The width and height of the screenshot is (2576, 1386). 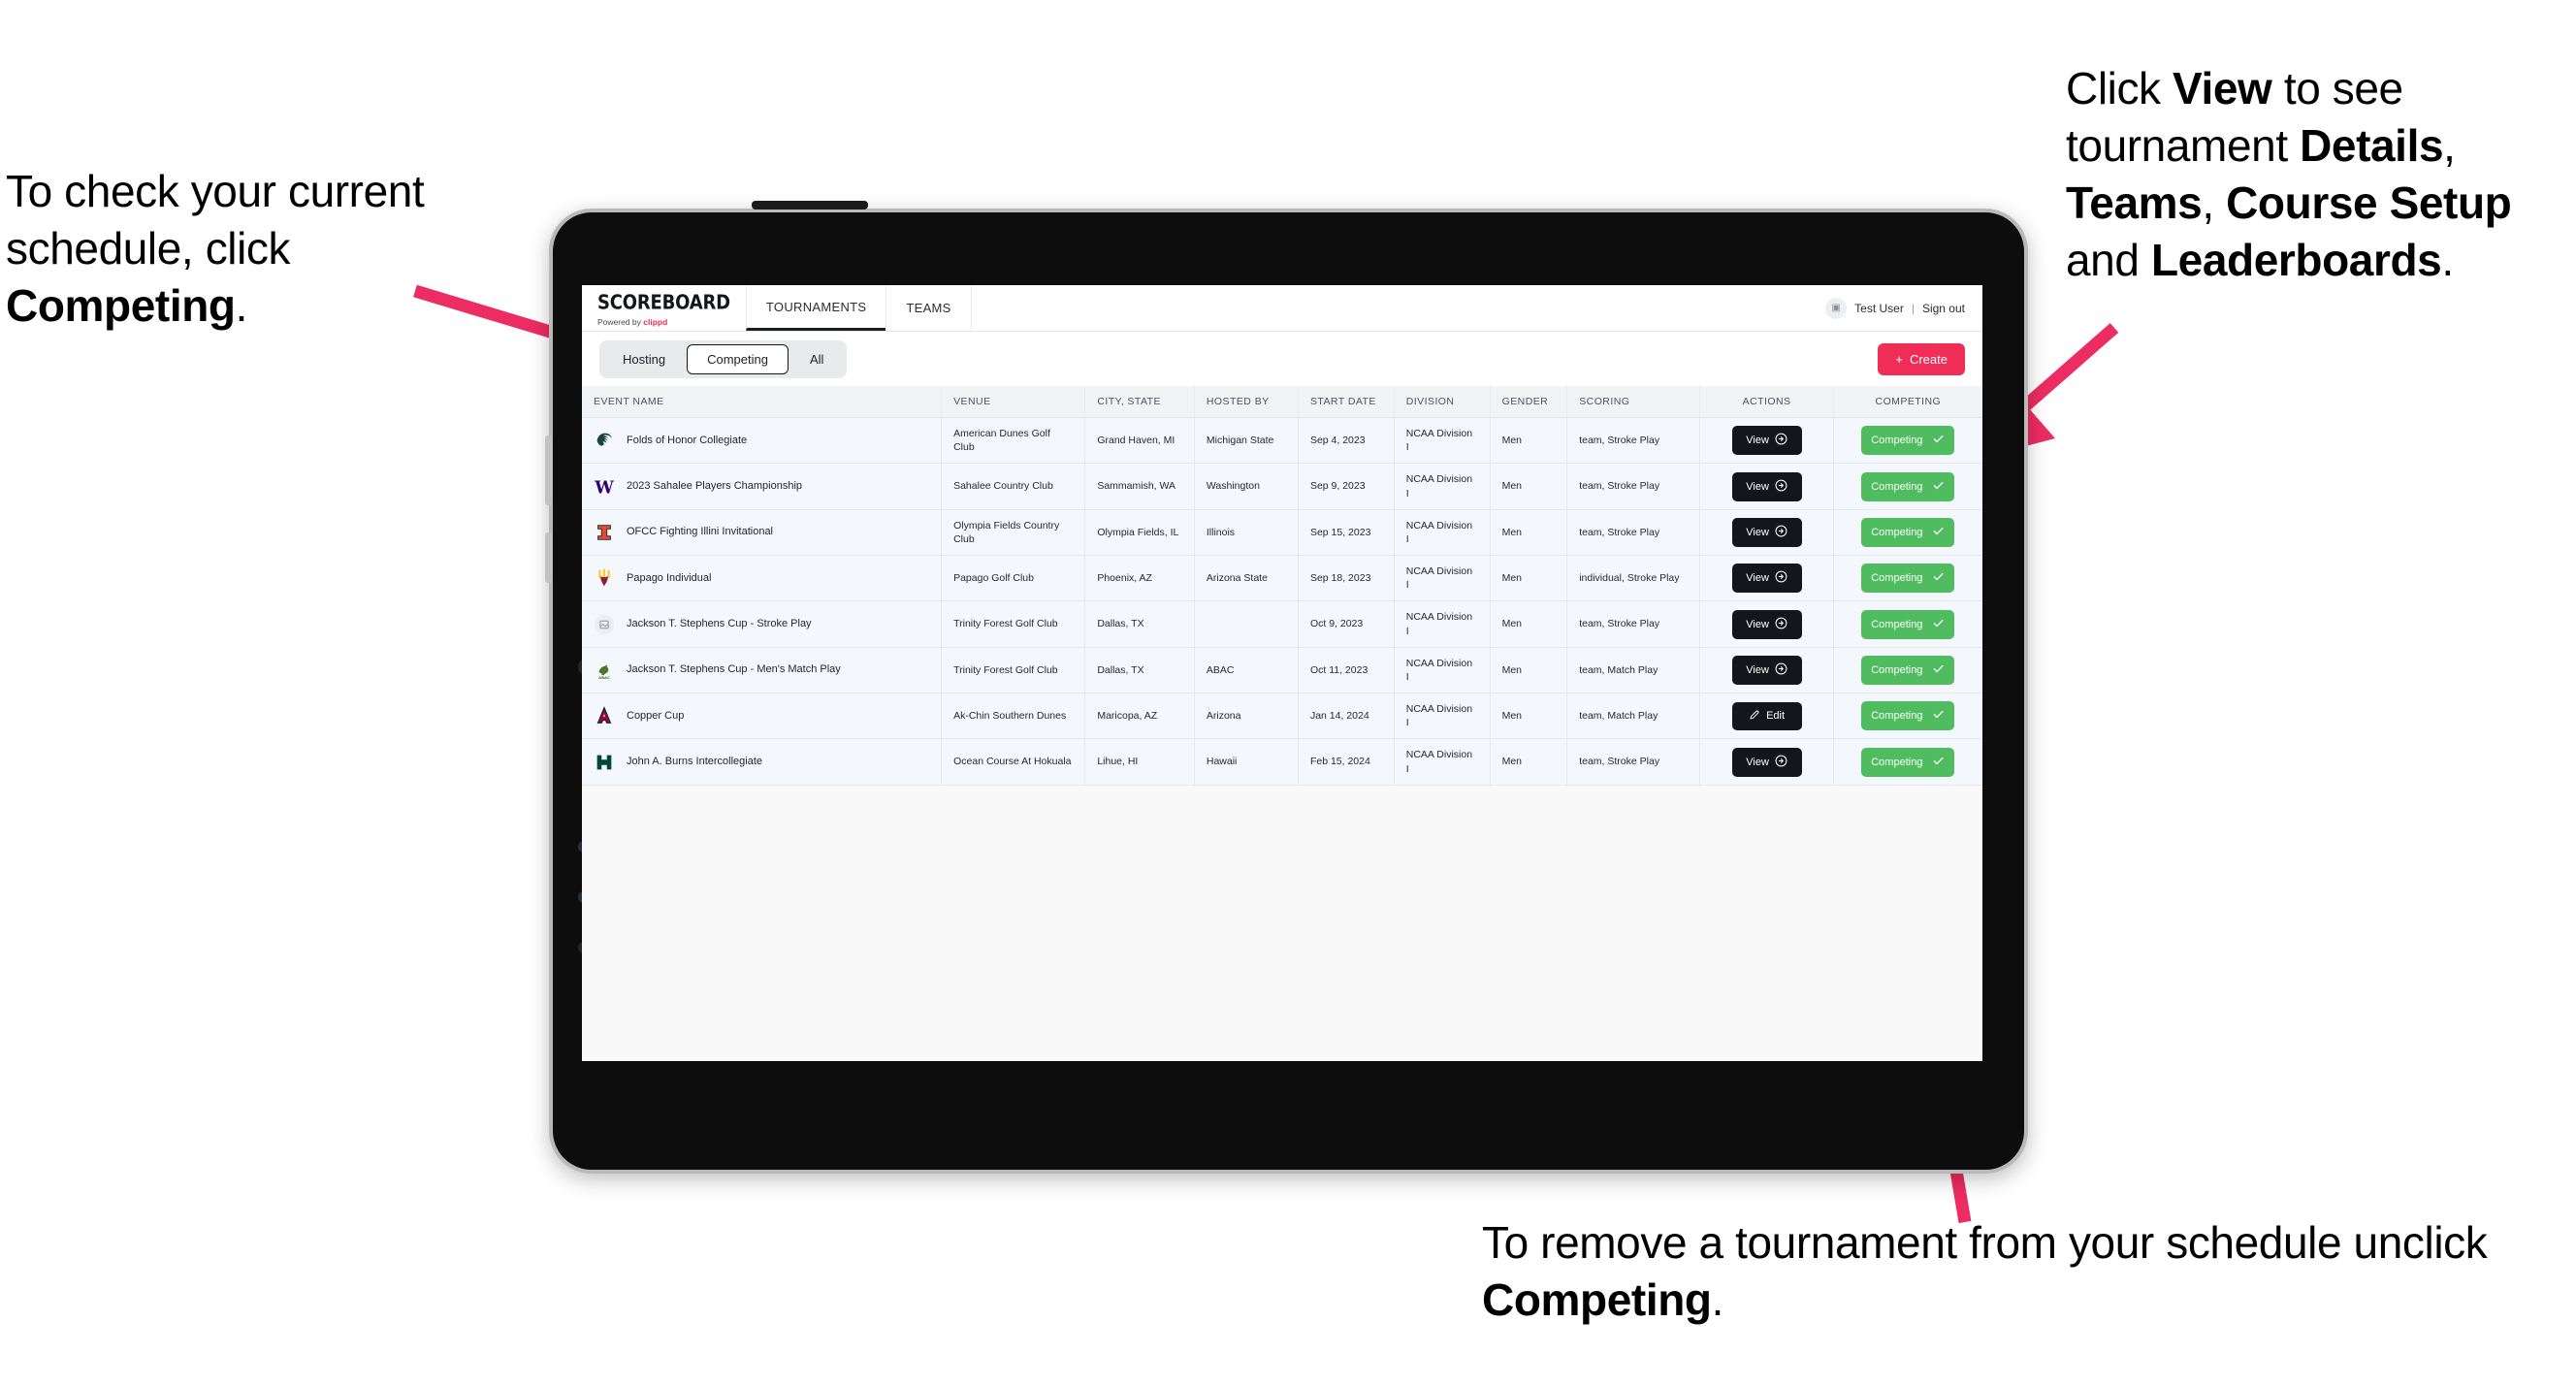 What do you see at coordinates (604, 440) in the screenshot?
I see `michigan-state-spartan-logo` at bounding box center [604, 440].